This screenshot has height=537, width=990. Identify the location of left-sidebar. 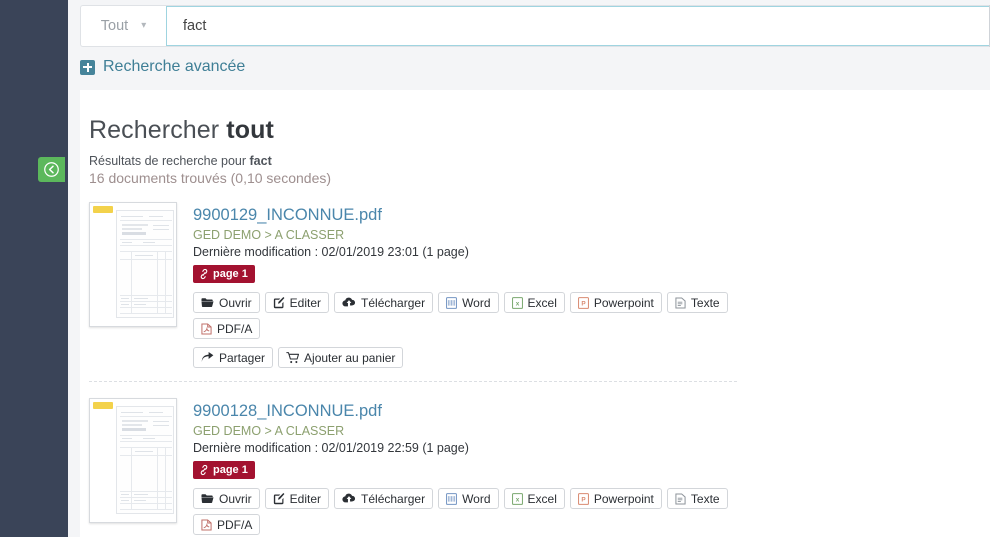
(34, 268).